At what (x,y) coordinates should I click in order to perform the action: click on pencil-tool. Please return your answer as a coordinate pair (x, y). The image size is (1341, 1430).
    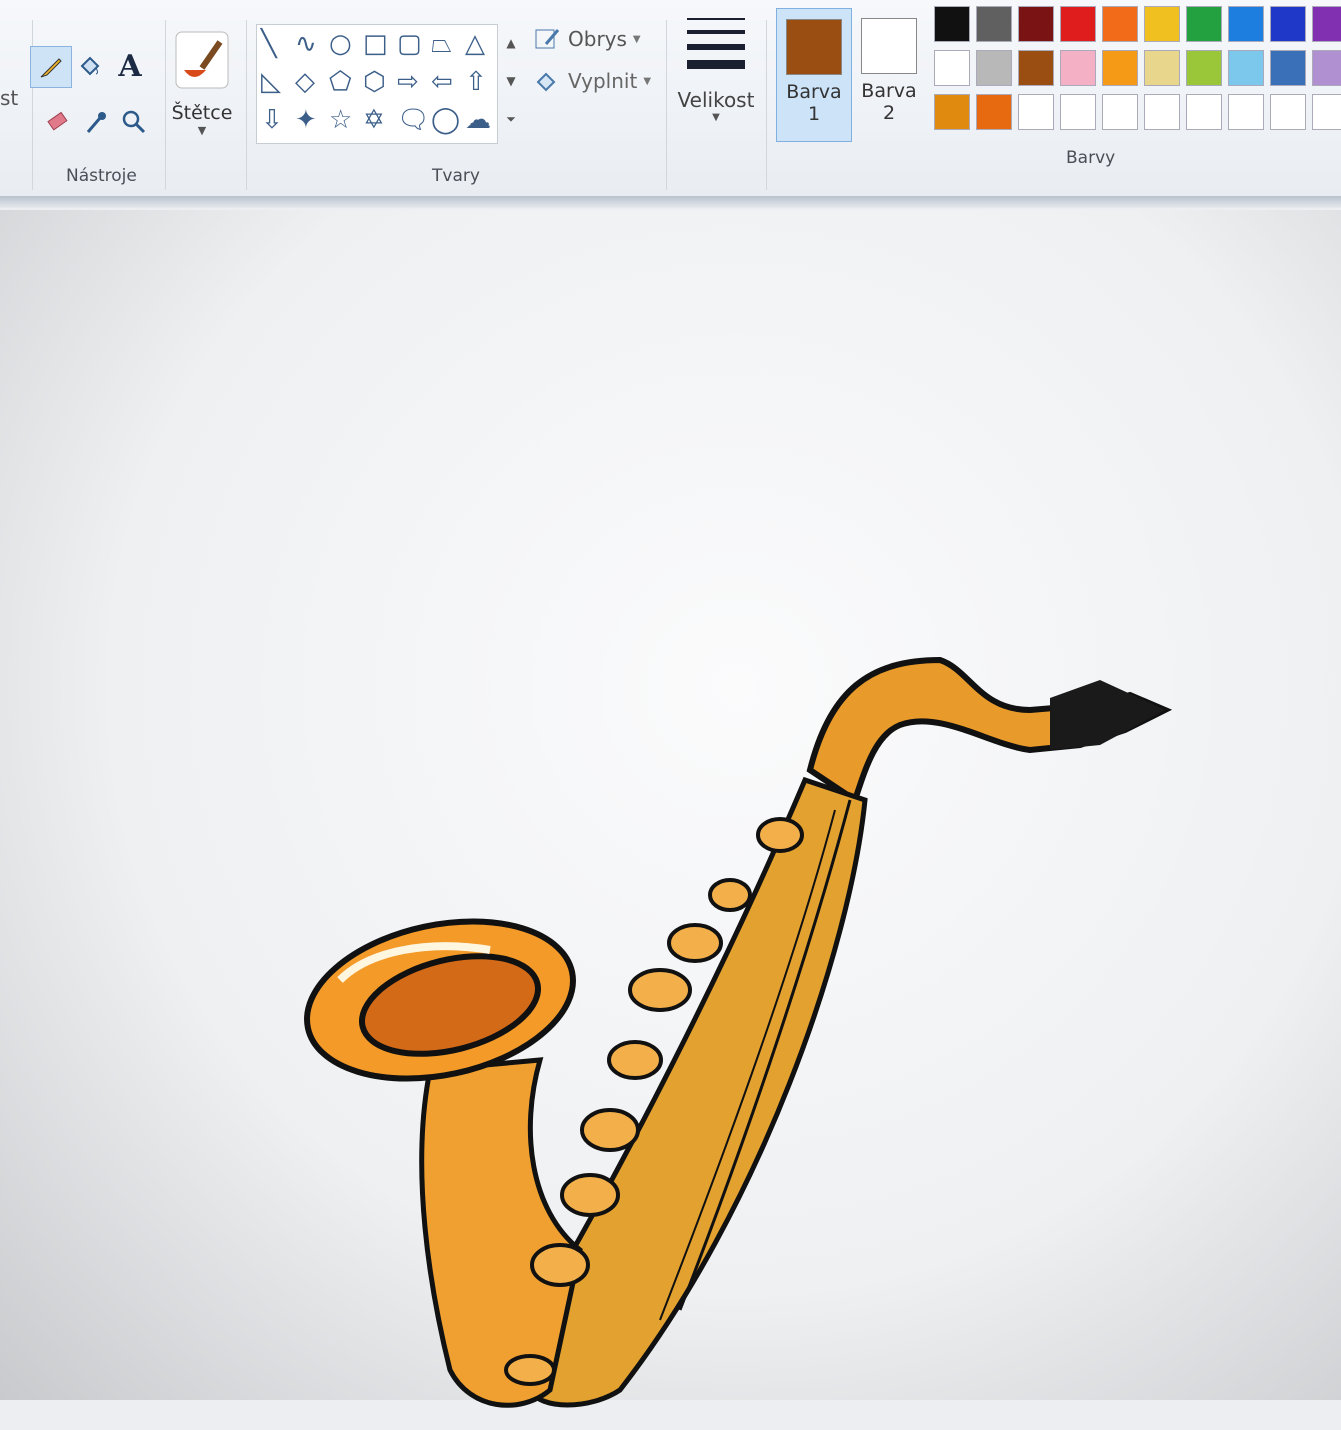
    Looking at the image, I should click on (51, 67).